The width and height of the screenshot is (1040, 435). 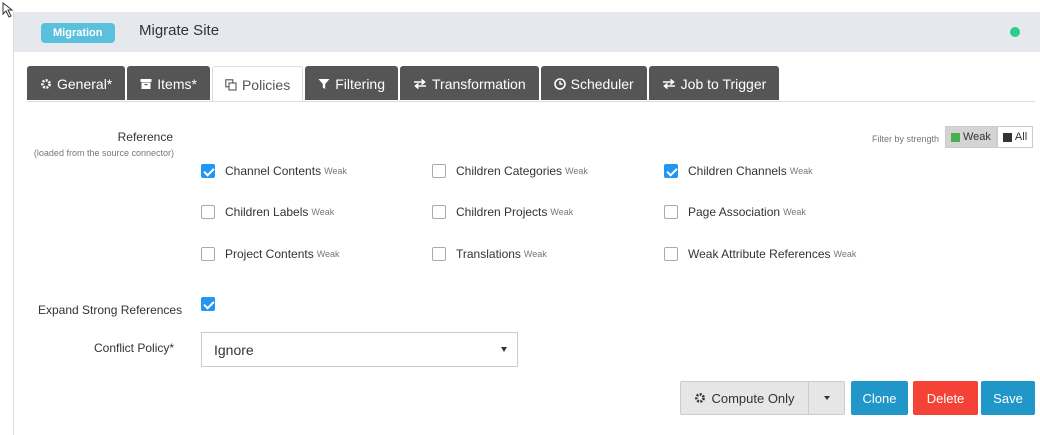 I want to click on checkbox-children-projects: Children Projects Weak, so click(x=502, y=212).